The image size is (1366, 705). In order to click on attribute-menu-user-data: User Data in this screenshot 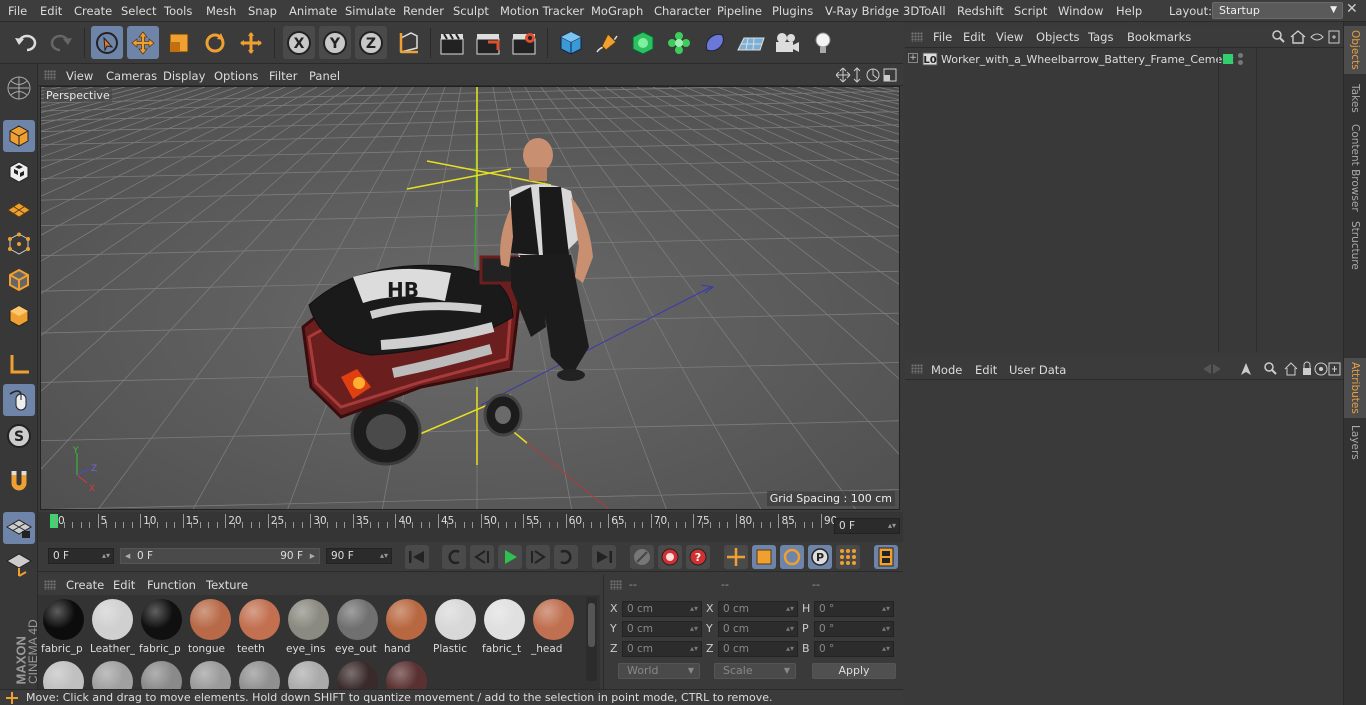, I will do `click(1037, 370)`.